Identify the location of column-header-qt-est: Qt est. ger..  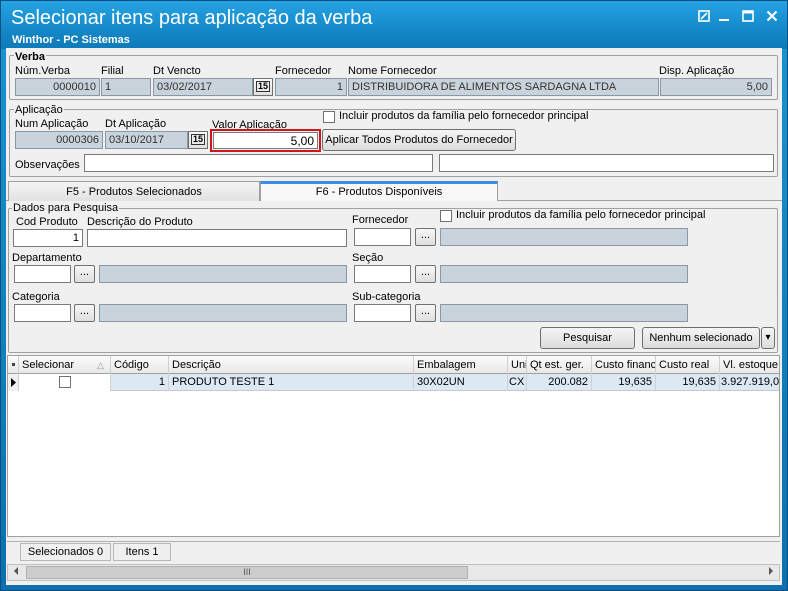
(559, 365).